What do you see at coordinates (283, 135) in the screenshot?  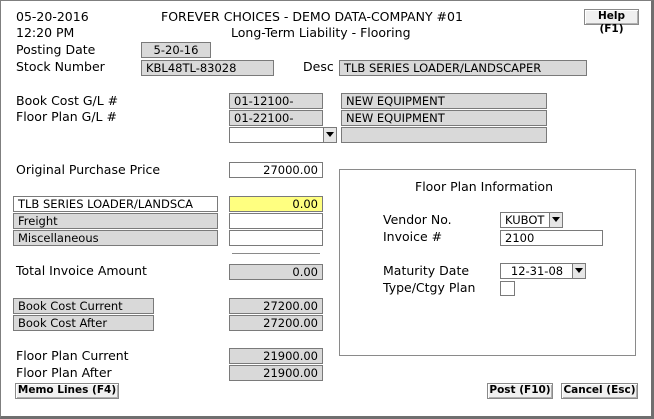 I see `extra-gl-dropdown` at bounding box center [283, 135].